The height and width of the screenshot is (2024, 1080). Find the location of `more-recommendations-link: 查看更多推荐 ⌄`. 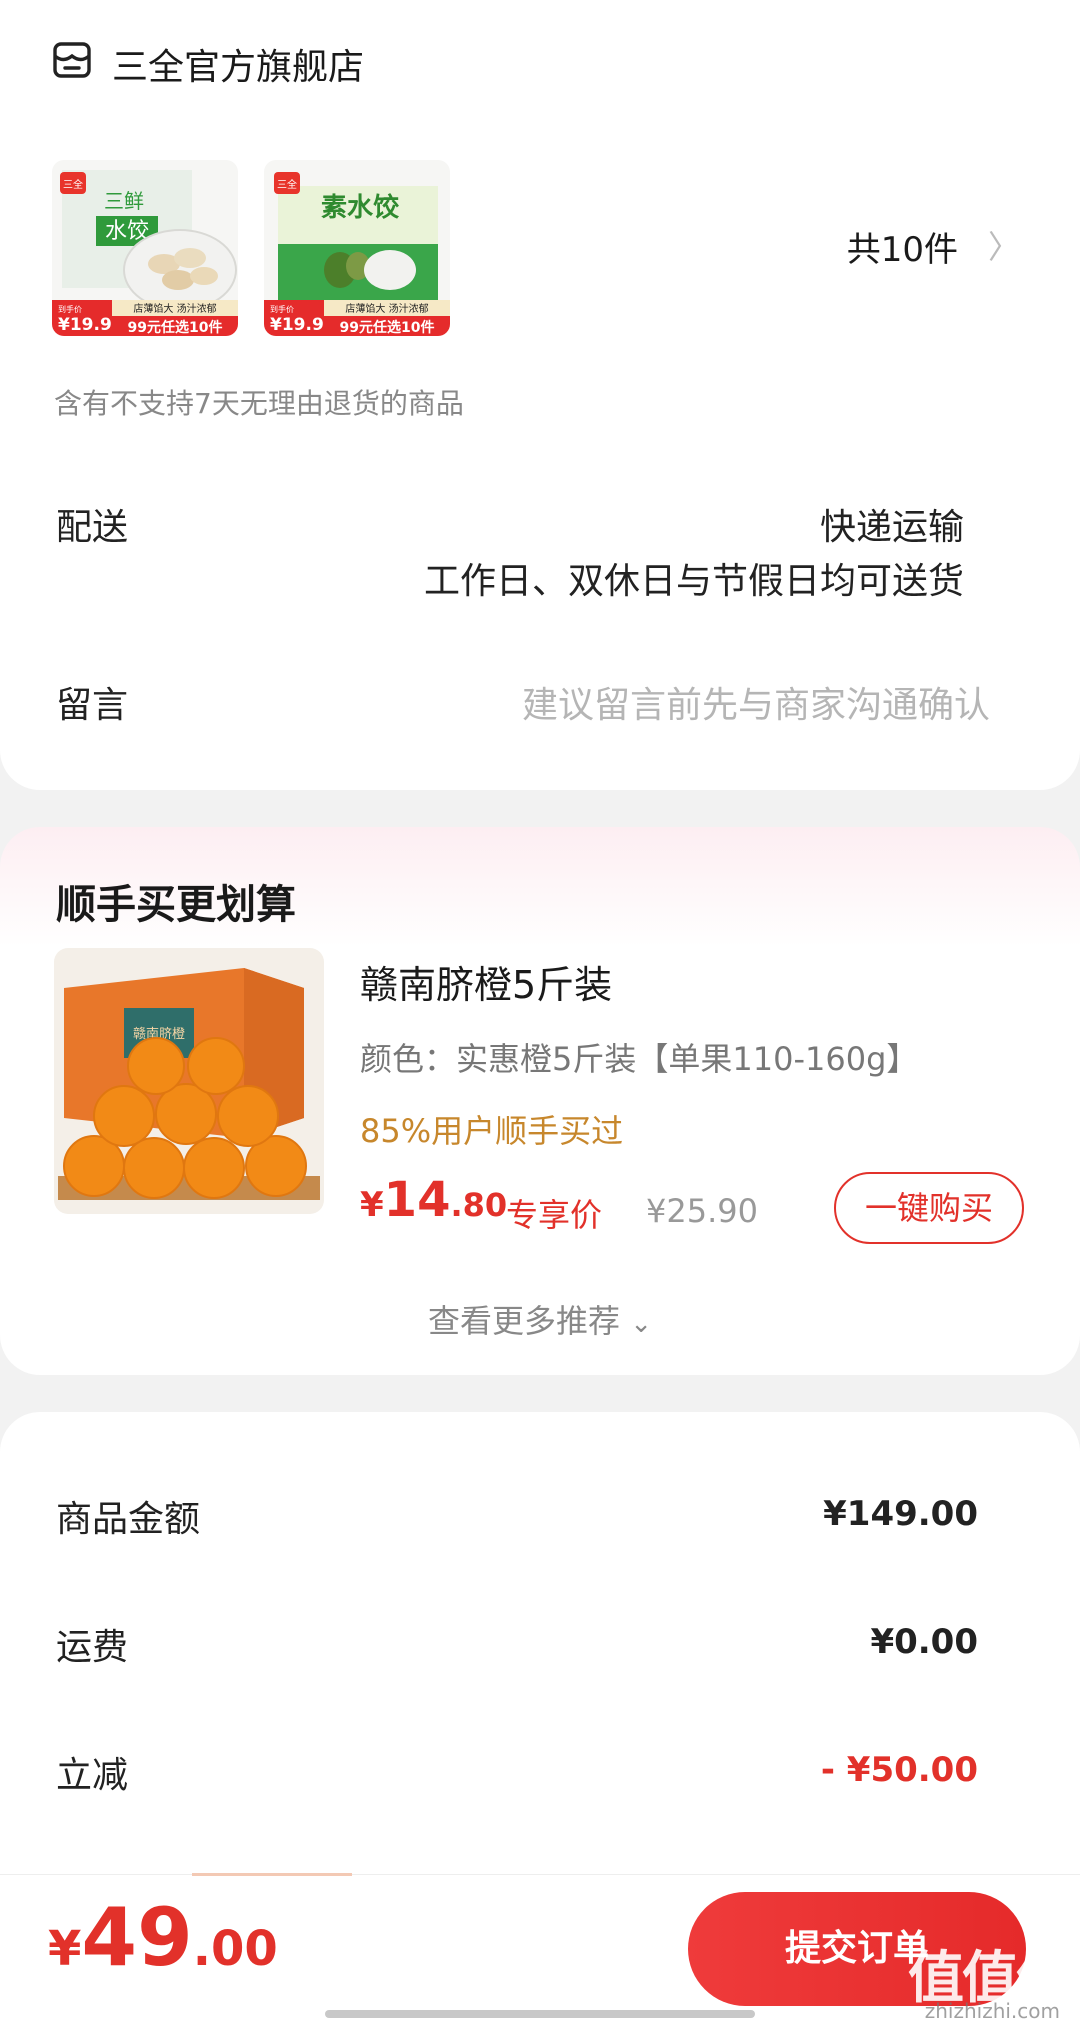

more-recommendations-link: 查看更多推荐 ⌄ is located at coordinates (540, 1319).